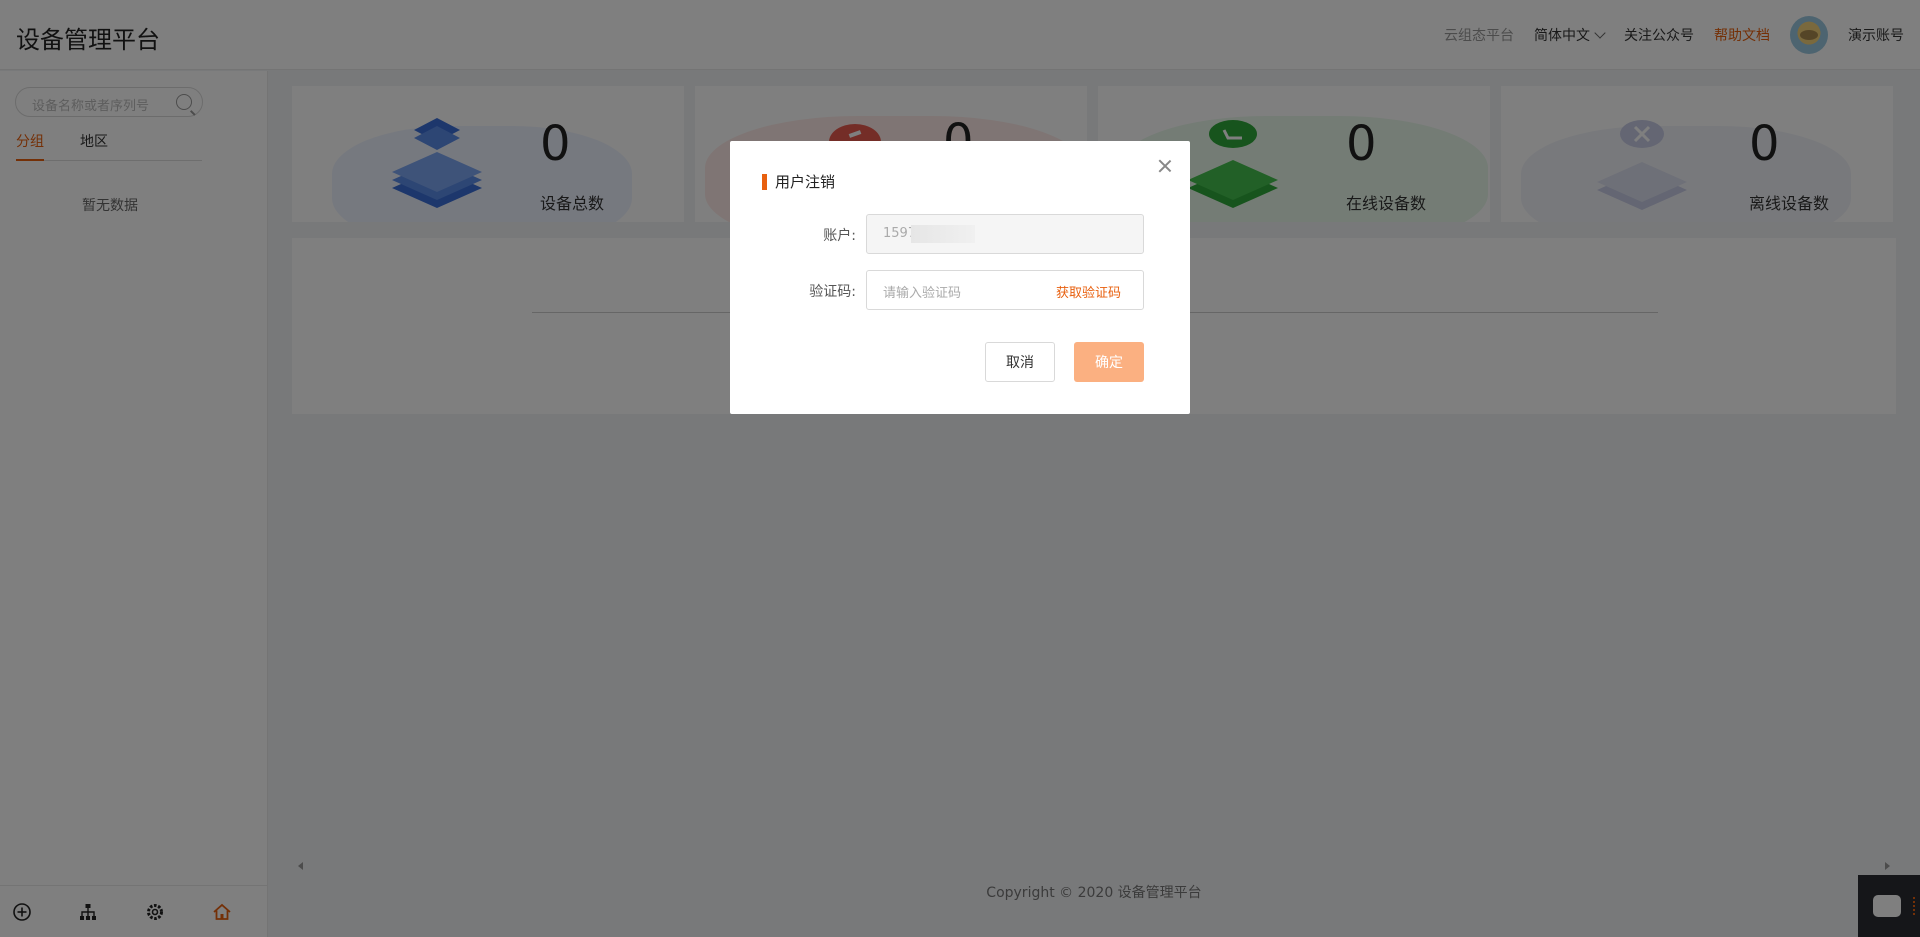 The width and height of the screenshot is (1920, 937). Describe the element at coordinates (1165, 166) in the screenshot. I see `close-icon` at that location.